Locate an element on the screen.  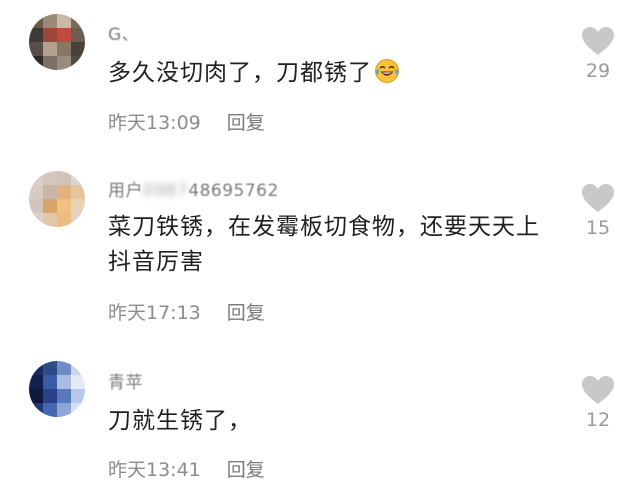
username-blurred: 0987 is located at coordinates (166, 191).